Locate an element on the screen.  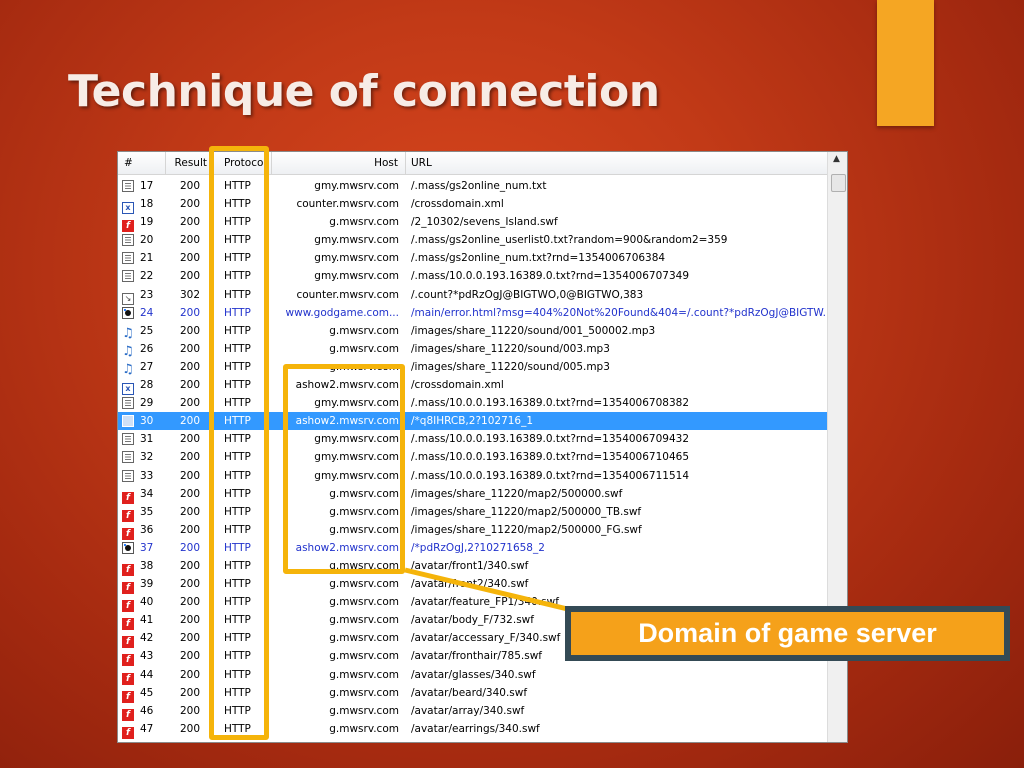
callout-text: Domain of game server is located at coordinates (787, 633).